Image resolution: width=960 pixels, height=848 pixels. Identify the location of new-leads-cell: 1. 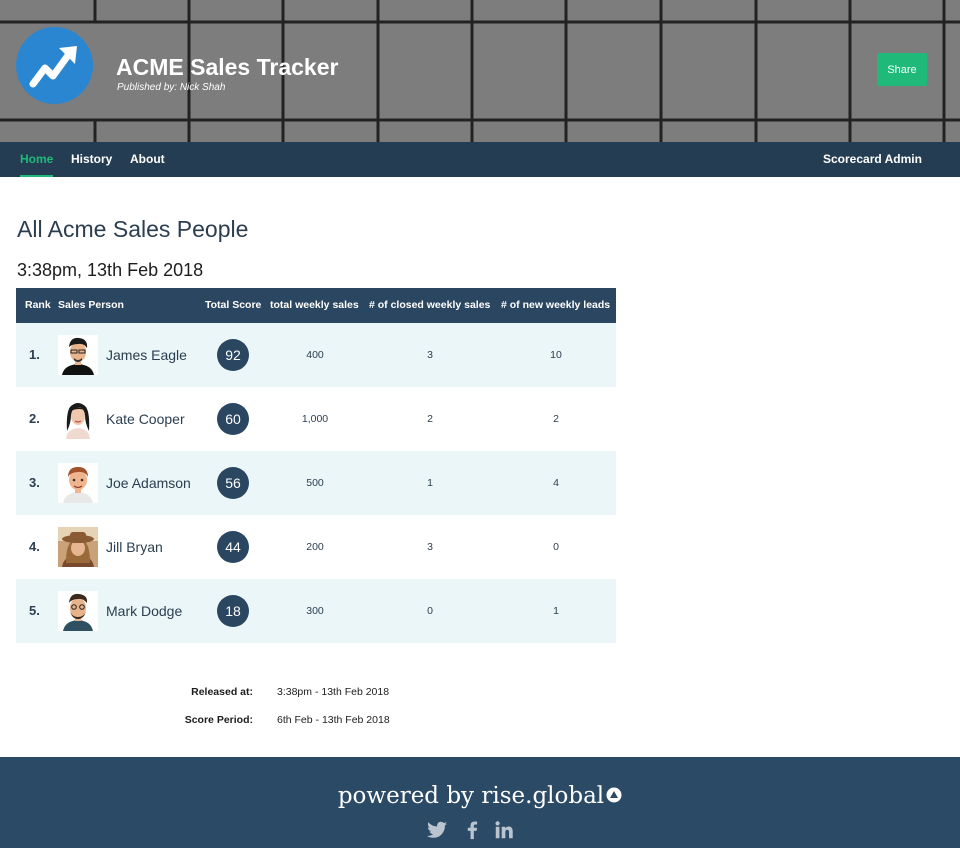
(556, 611).